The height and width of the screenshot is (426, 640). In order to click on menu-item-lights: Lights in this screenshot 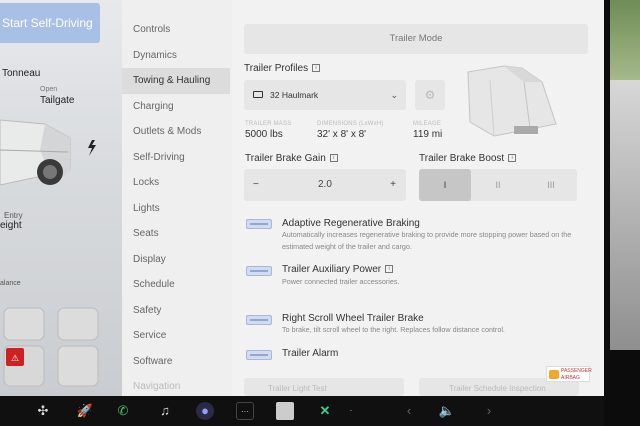, I will do `click(177, 209)`.